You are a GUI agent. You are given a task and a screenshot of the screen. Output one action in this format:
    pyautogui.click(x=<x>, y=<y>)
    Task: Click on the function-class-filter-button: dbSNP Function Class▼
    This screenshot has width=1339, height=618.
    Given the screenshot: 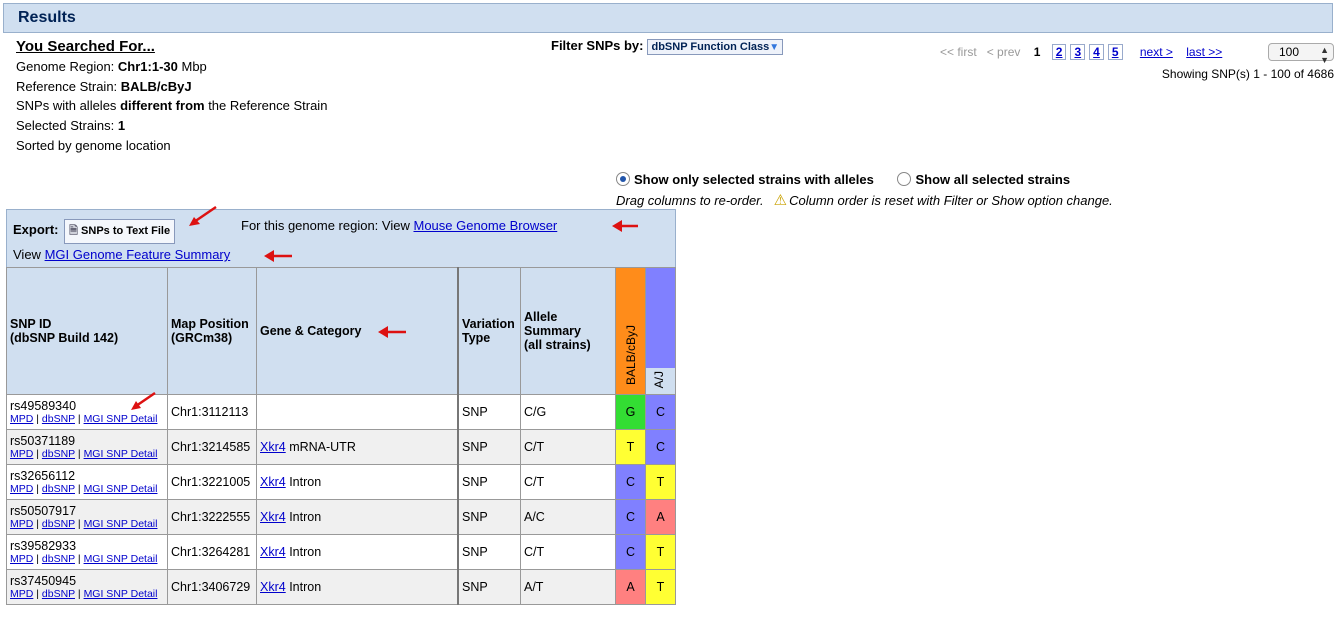 What is the action you would take?
    pyautogui.click(x=715, y=47)
    